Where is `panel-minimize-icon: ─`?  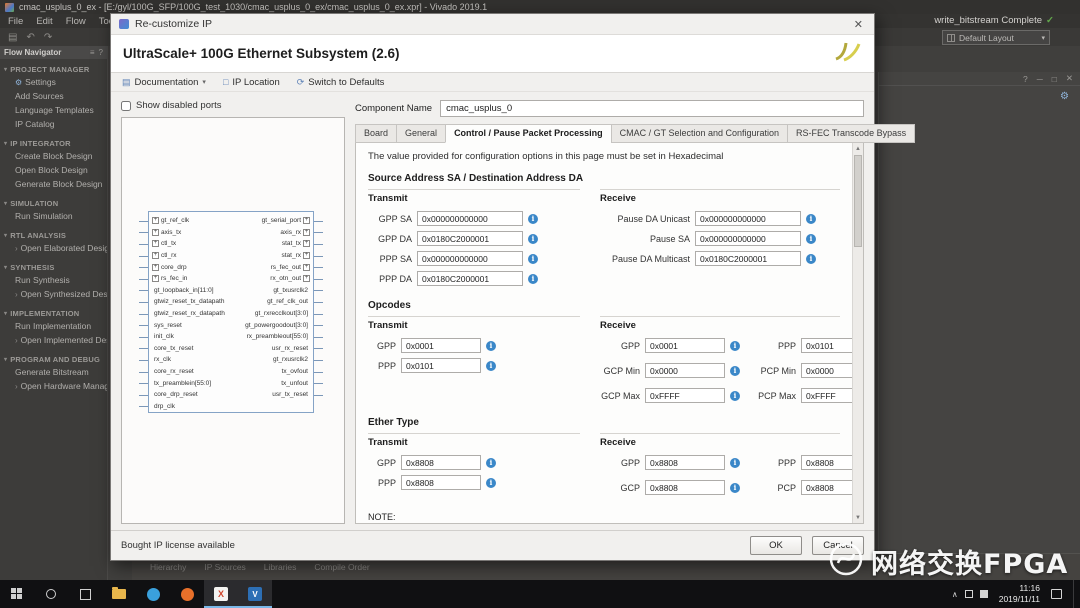 panel-minimize-icon: ─ is located at coordinates (1040, 79).